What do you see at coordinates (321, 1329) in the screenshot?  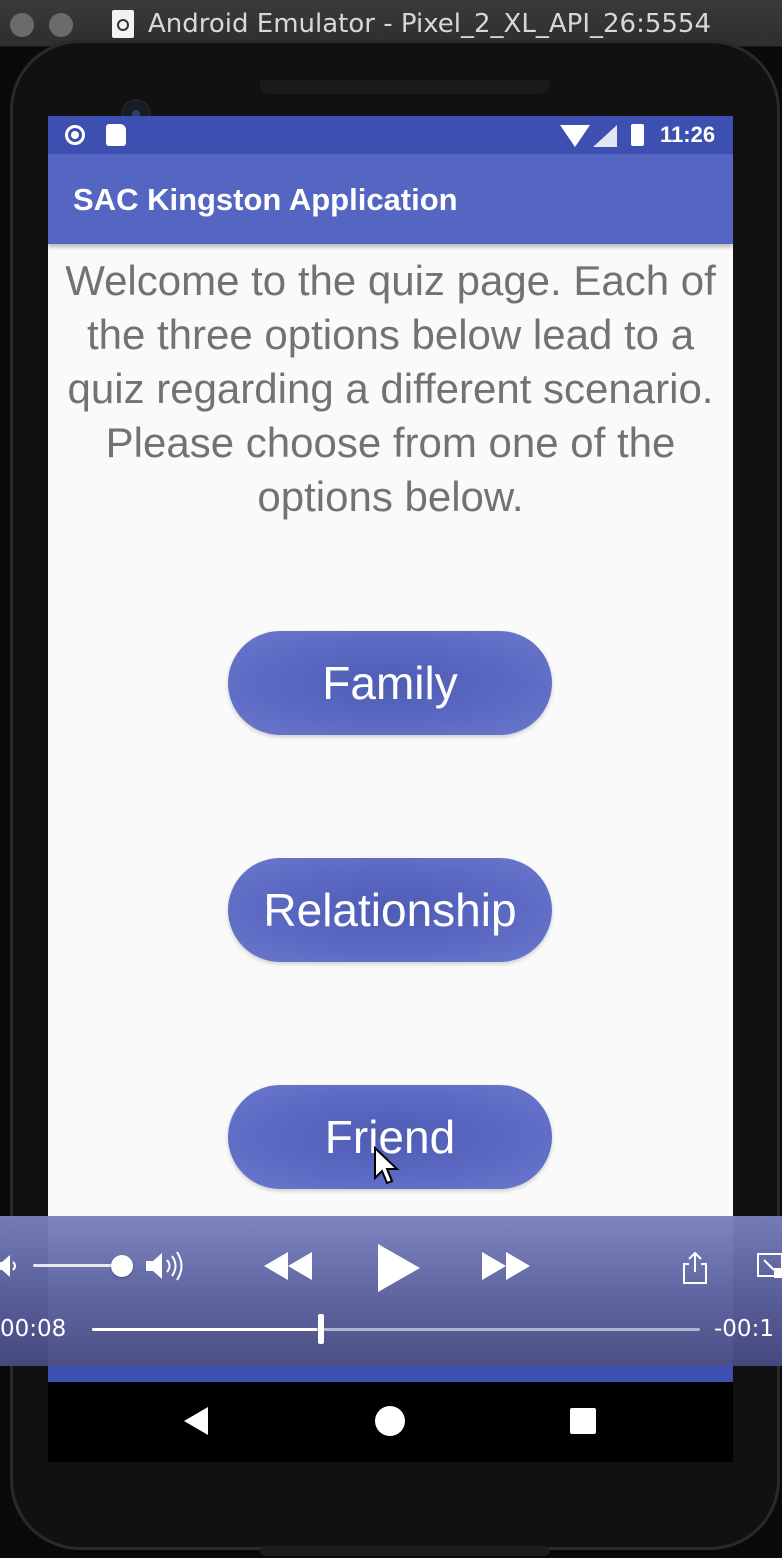 I see `scrubber-handle` at bounding box center [321, 1329].